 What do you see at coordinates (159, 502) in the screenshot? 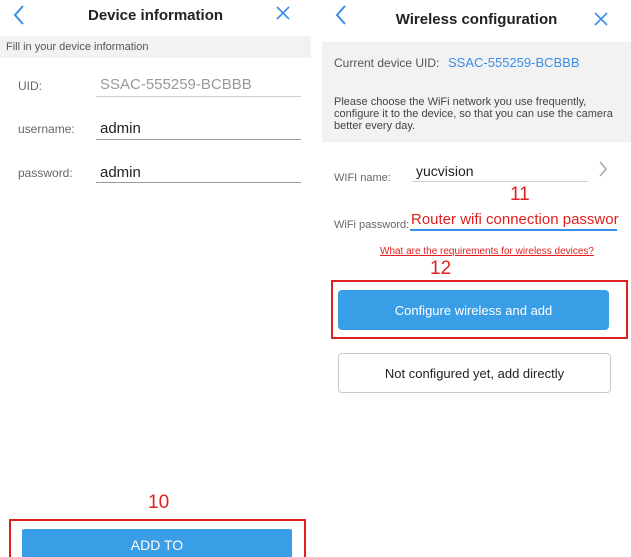
I see `step-10-label: 10` at bounding box center [159, 502].